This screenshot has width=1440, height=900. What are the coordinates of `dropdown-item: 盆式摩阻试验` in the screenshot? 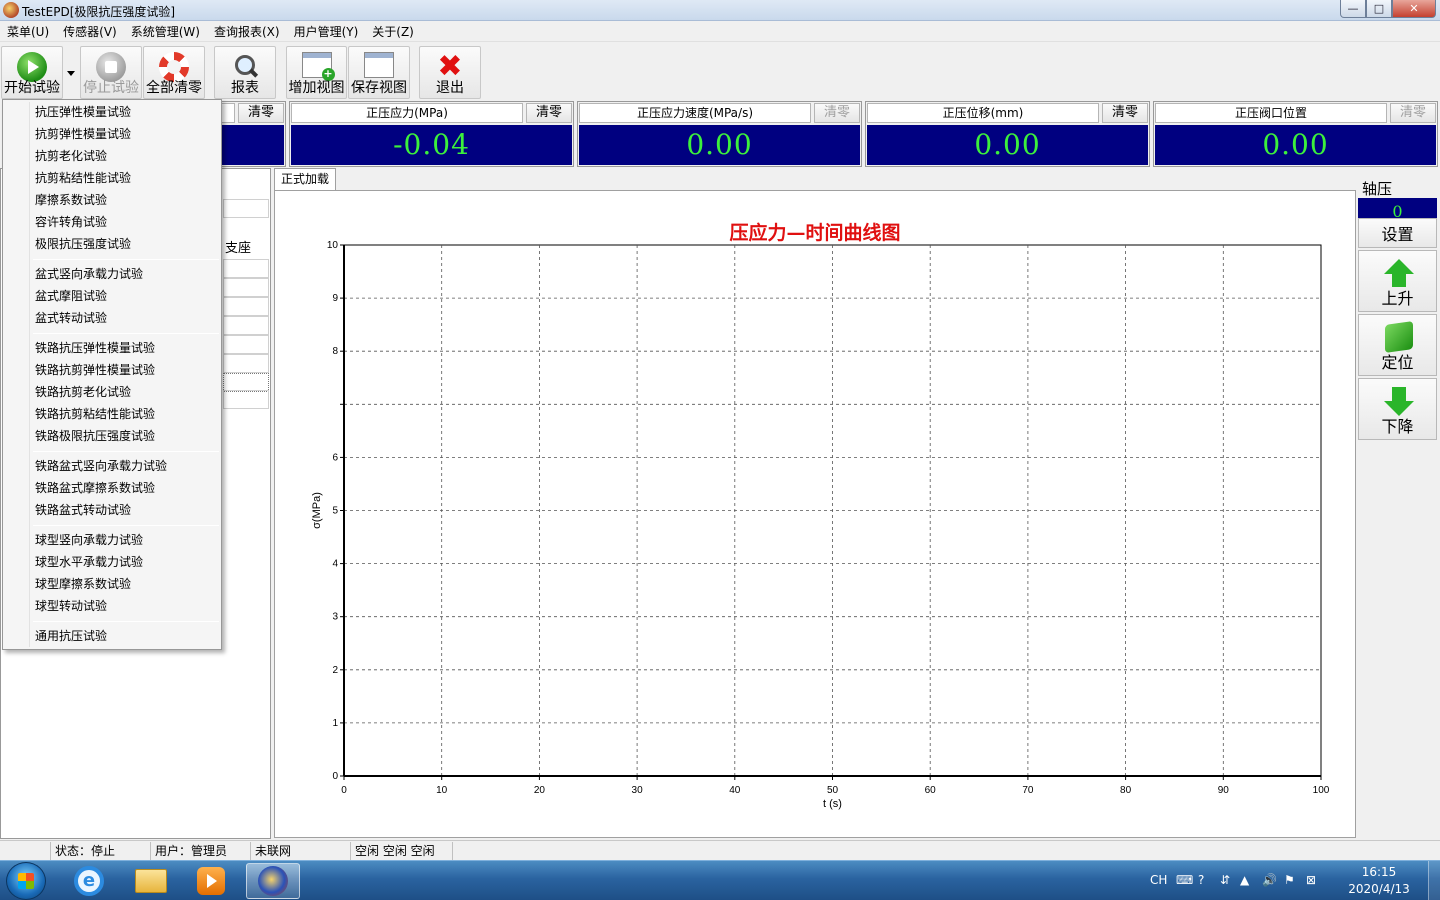 It's located at (71, 296).